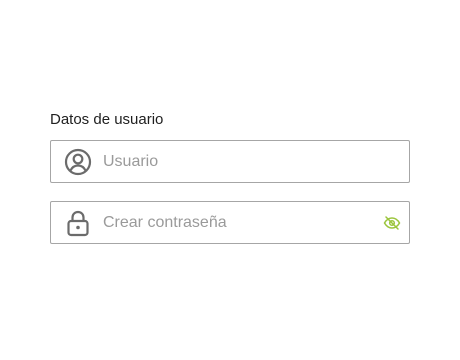 Image resolution: width=460 pixels, height=360 pixels. What do you see at coordinates (238, 161) in the screenshot?
I see `username-input` at bounding box center [238, 161].